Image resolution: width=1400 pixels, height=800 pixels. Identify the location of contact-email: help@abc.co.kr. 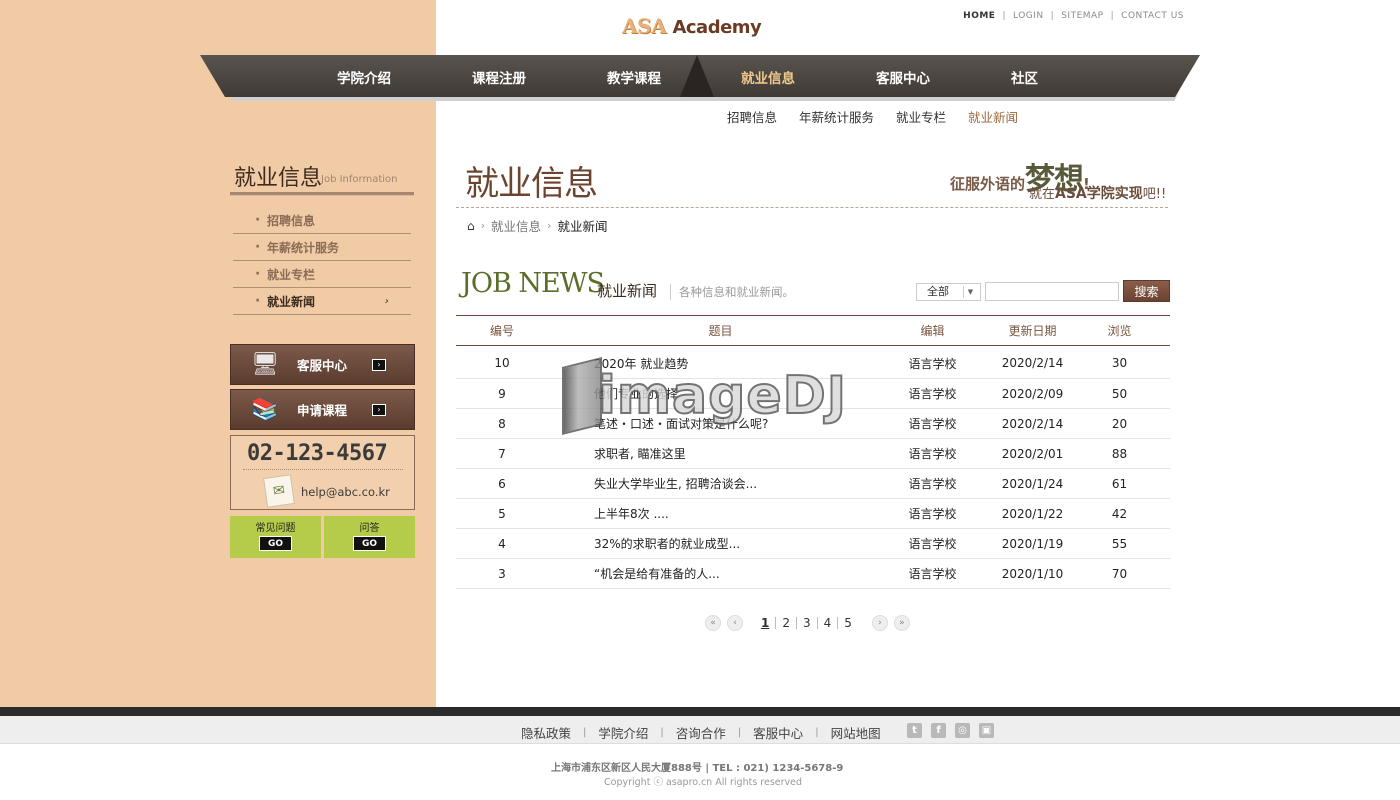
(345, 492).